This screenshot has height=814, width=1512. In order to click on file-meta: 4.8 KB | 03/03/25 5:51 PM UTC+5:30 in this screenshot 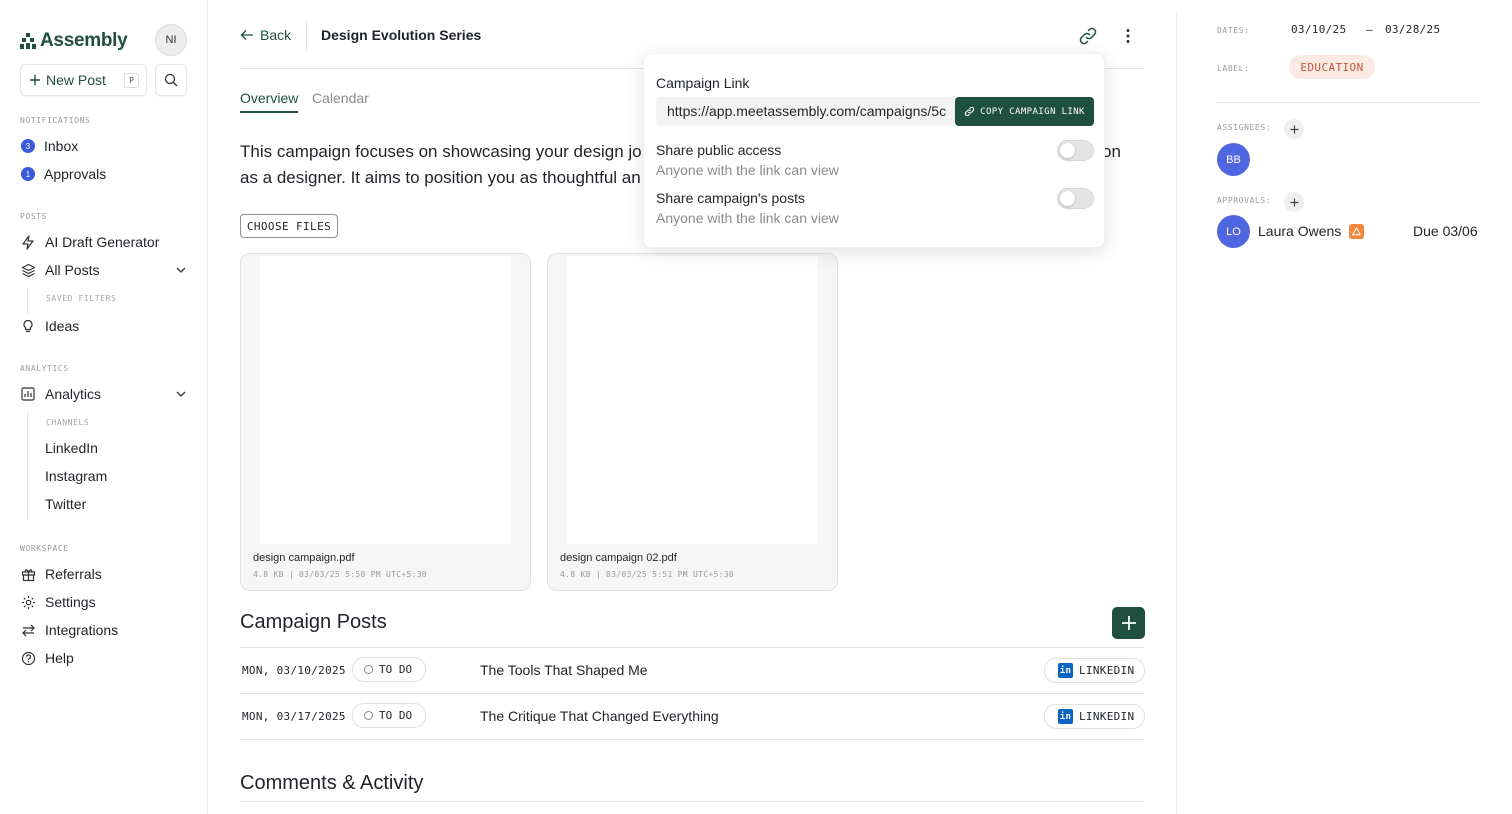, I will do `click(647, 574)`.